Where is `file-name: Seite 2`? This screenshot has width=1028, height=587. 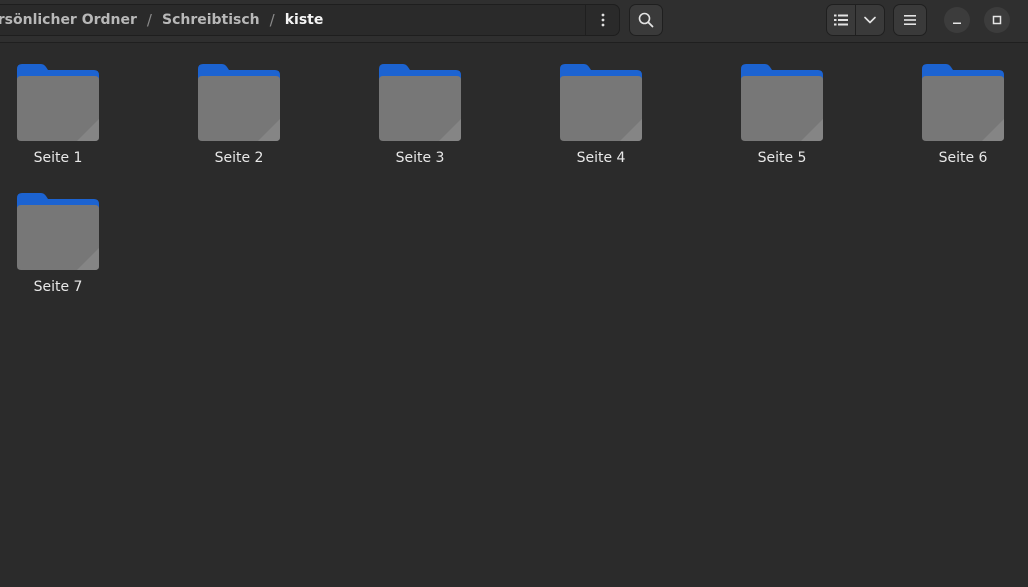 file-name: Seite 2 is located at coordinates (239, 158).